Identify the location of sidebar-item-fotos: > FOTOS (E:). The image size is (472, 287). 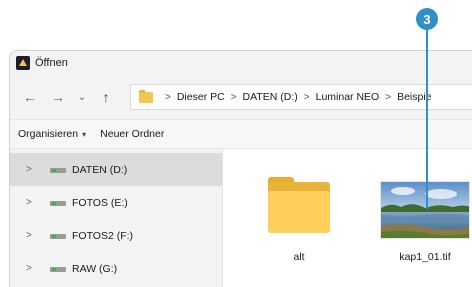
(116, 202).